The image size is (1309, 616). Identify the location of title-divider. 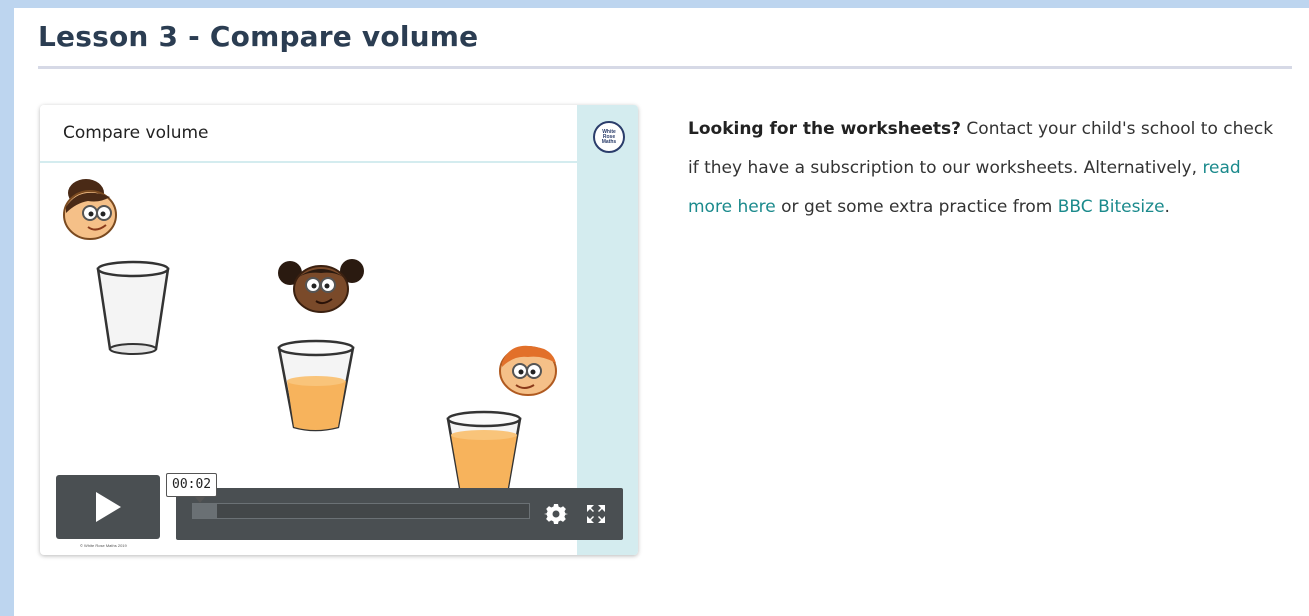
(665, 67).